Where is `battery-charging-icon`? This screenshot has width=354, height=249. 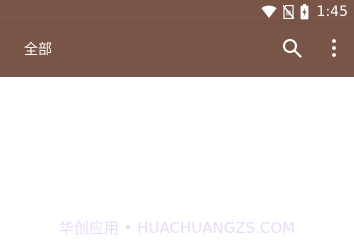
battery-charging-icon is located at coordinates (304, 12).